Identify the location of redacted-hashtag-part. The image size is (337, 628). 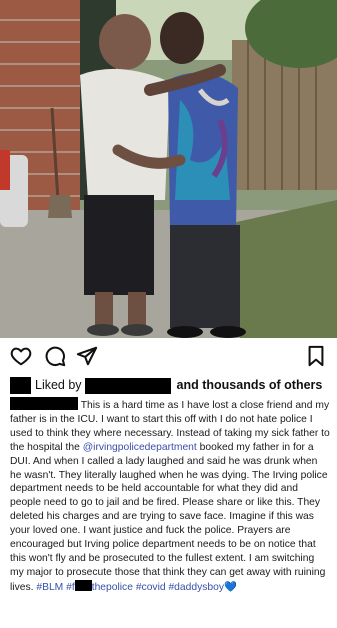
(83, 585).